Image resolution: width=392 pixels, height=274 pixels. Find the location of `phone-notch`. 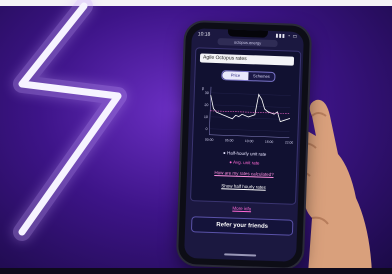

phone-notch is located at coordinates (248, 33).